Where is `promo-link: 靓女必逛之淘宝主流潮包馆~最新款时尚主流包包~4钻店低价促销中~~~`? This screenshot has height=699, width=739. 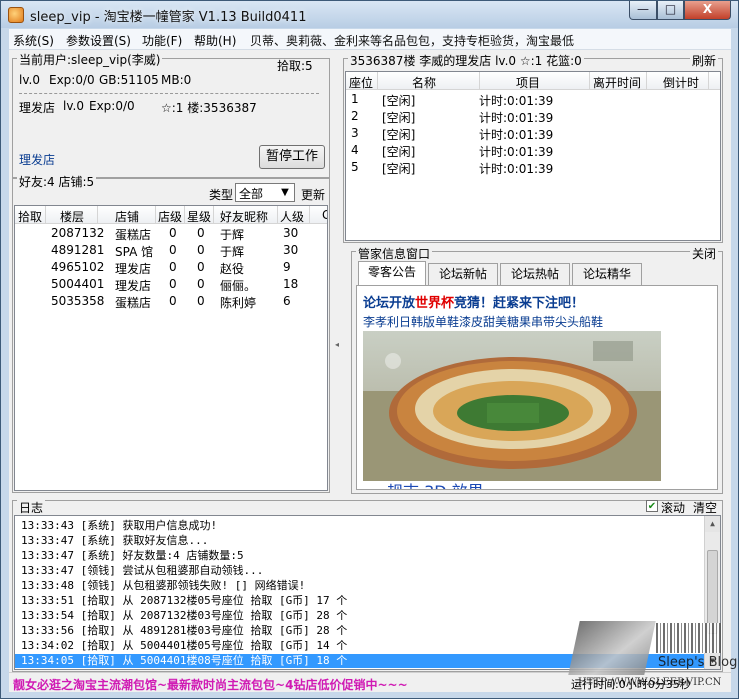 promo-link: 靓女必逛之淘宝主流潮包馆~最新款时尚主流包包~4钻店低价促销中~~~ is located at coordinates (210, 684).